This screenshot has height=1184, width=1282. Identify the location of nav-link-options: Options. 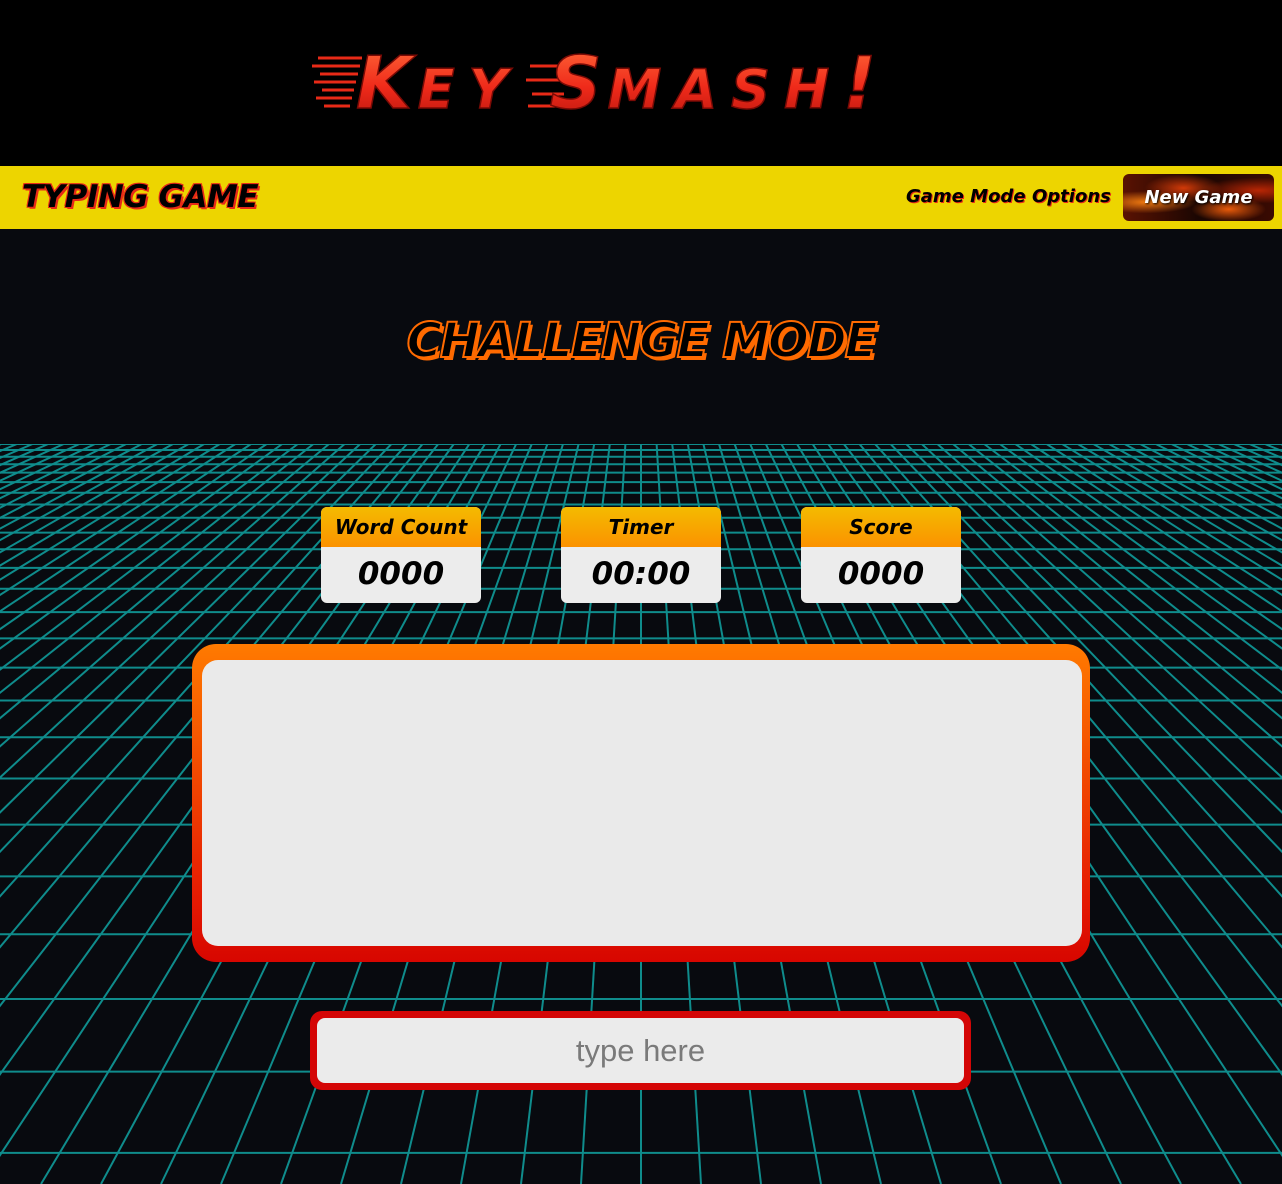
(1071, 196).